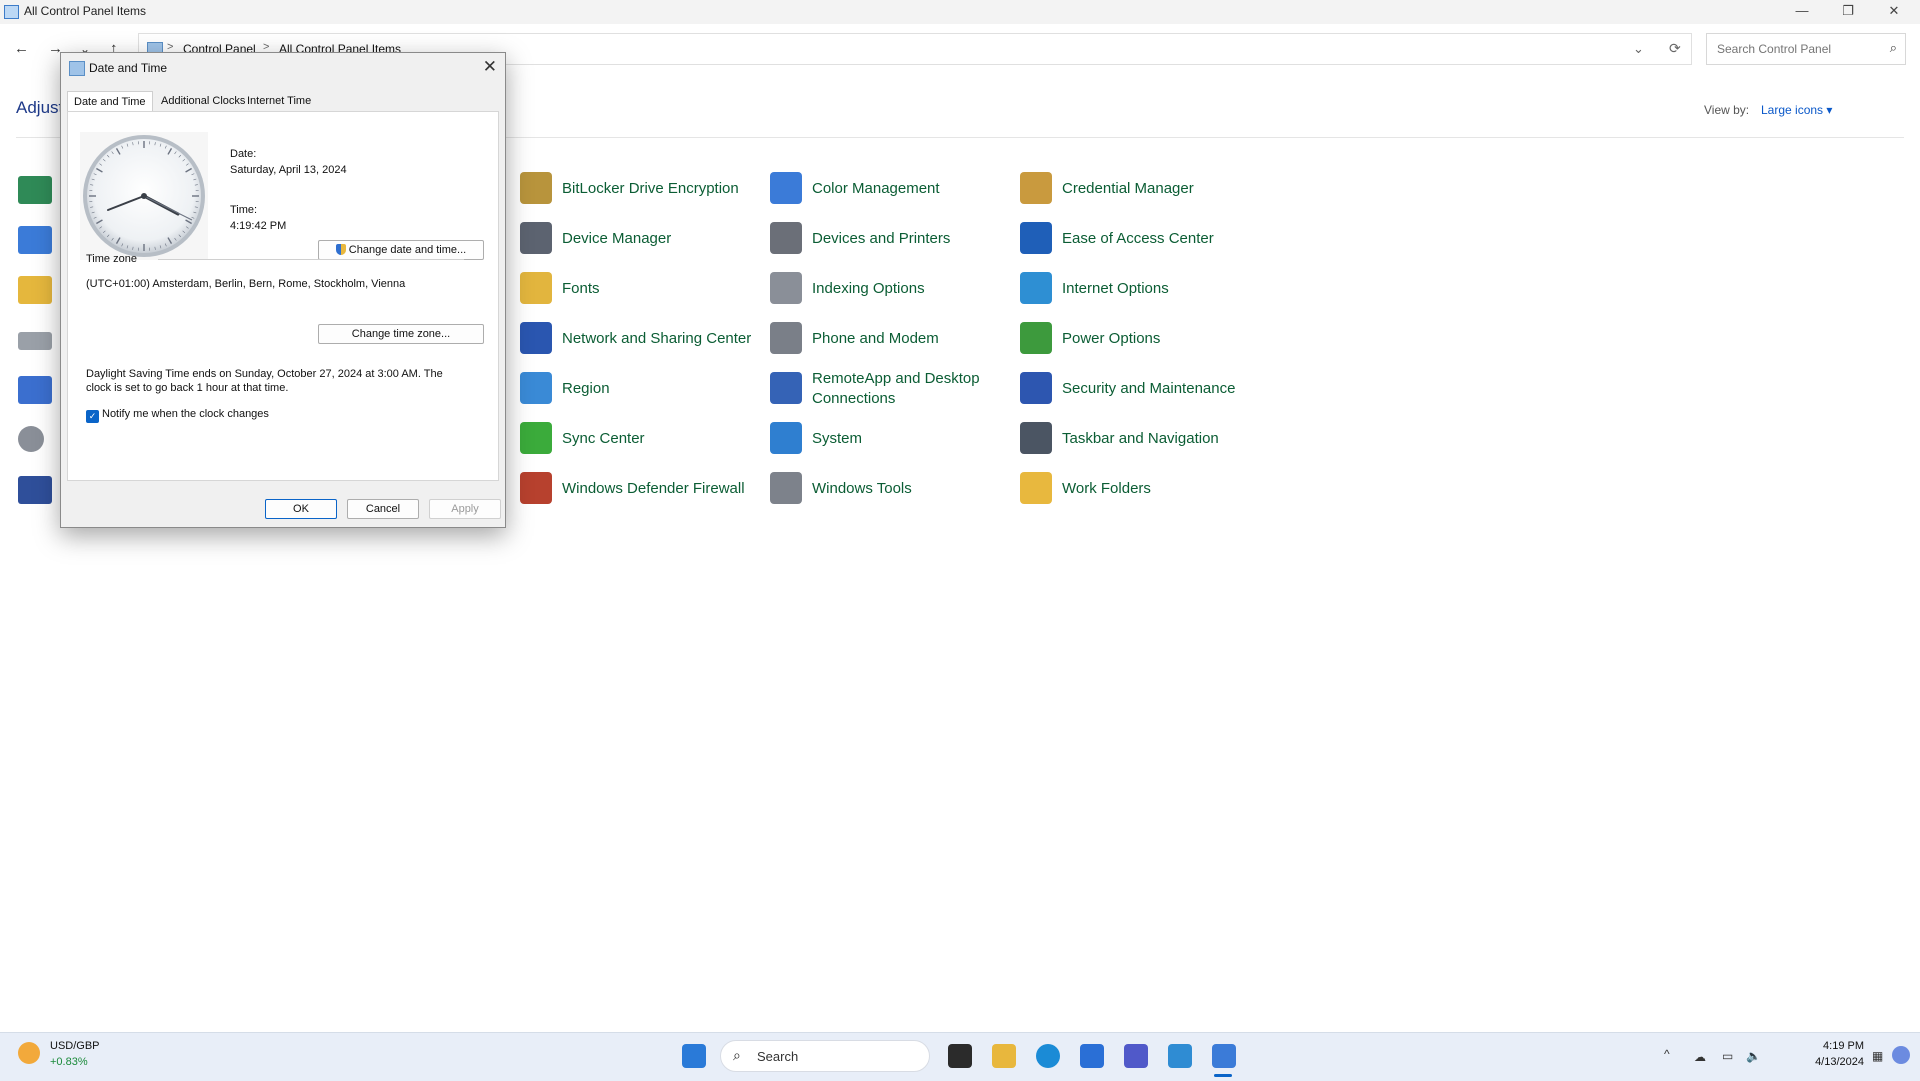 This screenshot has height=1081, width=1920. I want to click on cp-item-network-sharing: Network and Sharing Center, so click(640, 339).